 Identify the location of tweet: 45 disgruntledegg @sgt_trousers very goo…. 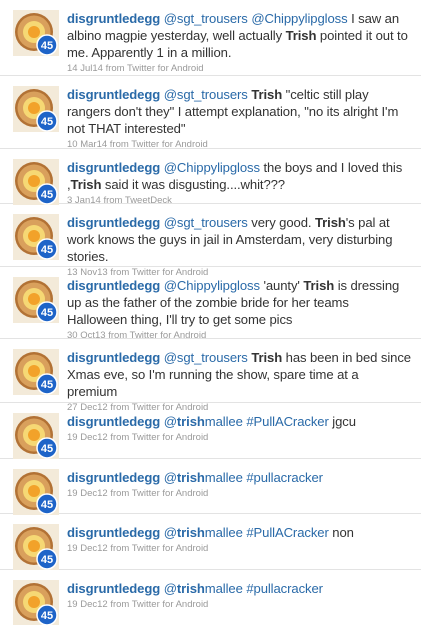
(210, 241).